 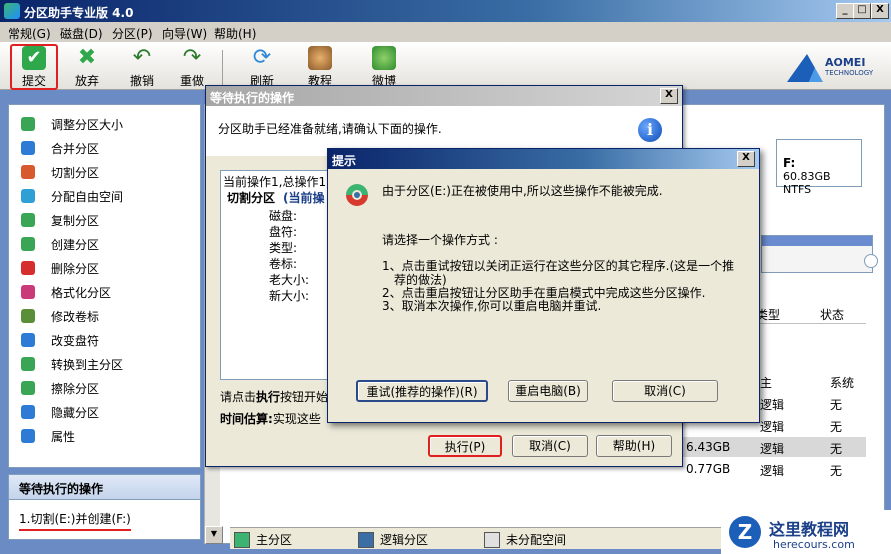 What do you see at coordinates (831, 67) in the screenshot?
I see `aomei-logo: AOMEI TECHNOLOGY` at bounding box center [831, 67].